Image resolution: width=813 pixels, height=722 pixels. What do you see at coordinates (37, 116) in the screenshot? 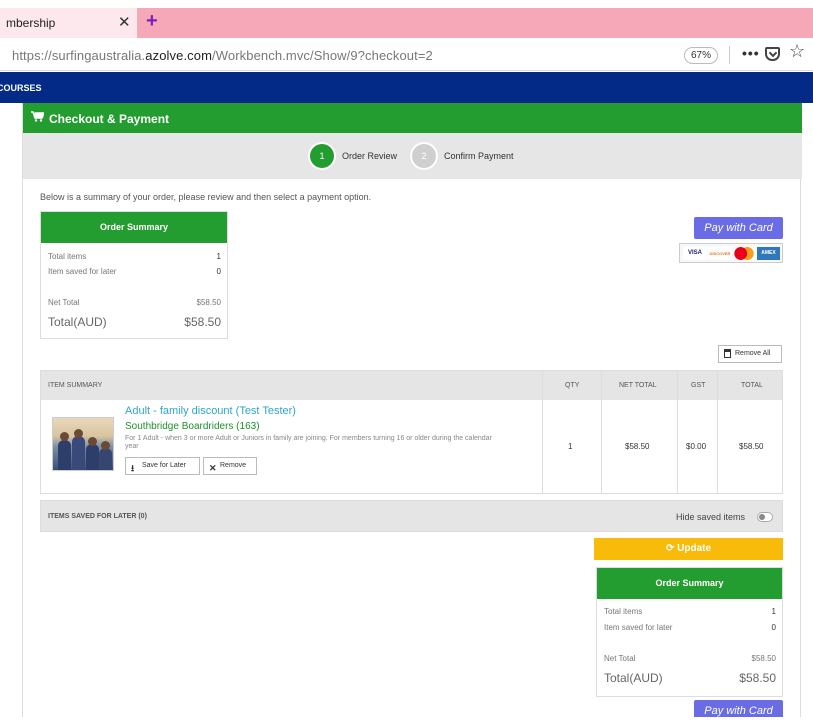
I see `cart-icon` at bounding box center [37, 116].